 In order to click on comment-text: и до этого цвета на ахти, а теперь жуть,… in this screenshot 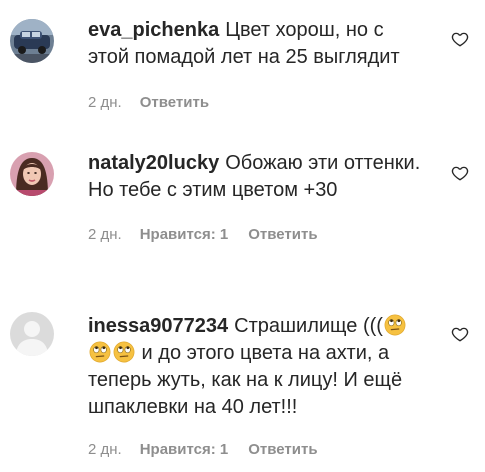, I will do `click(245, 380)`.